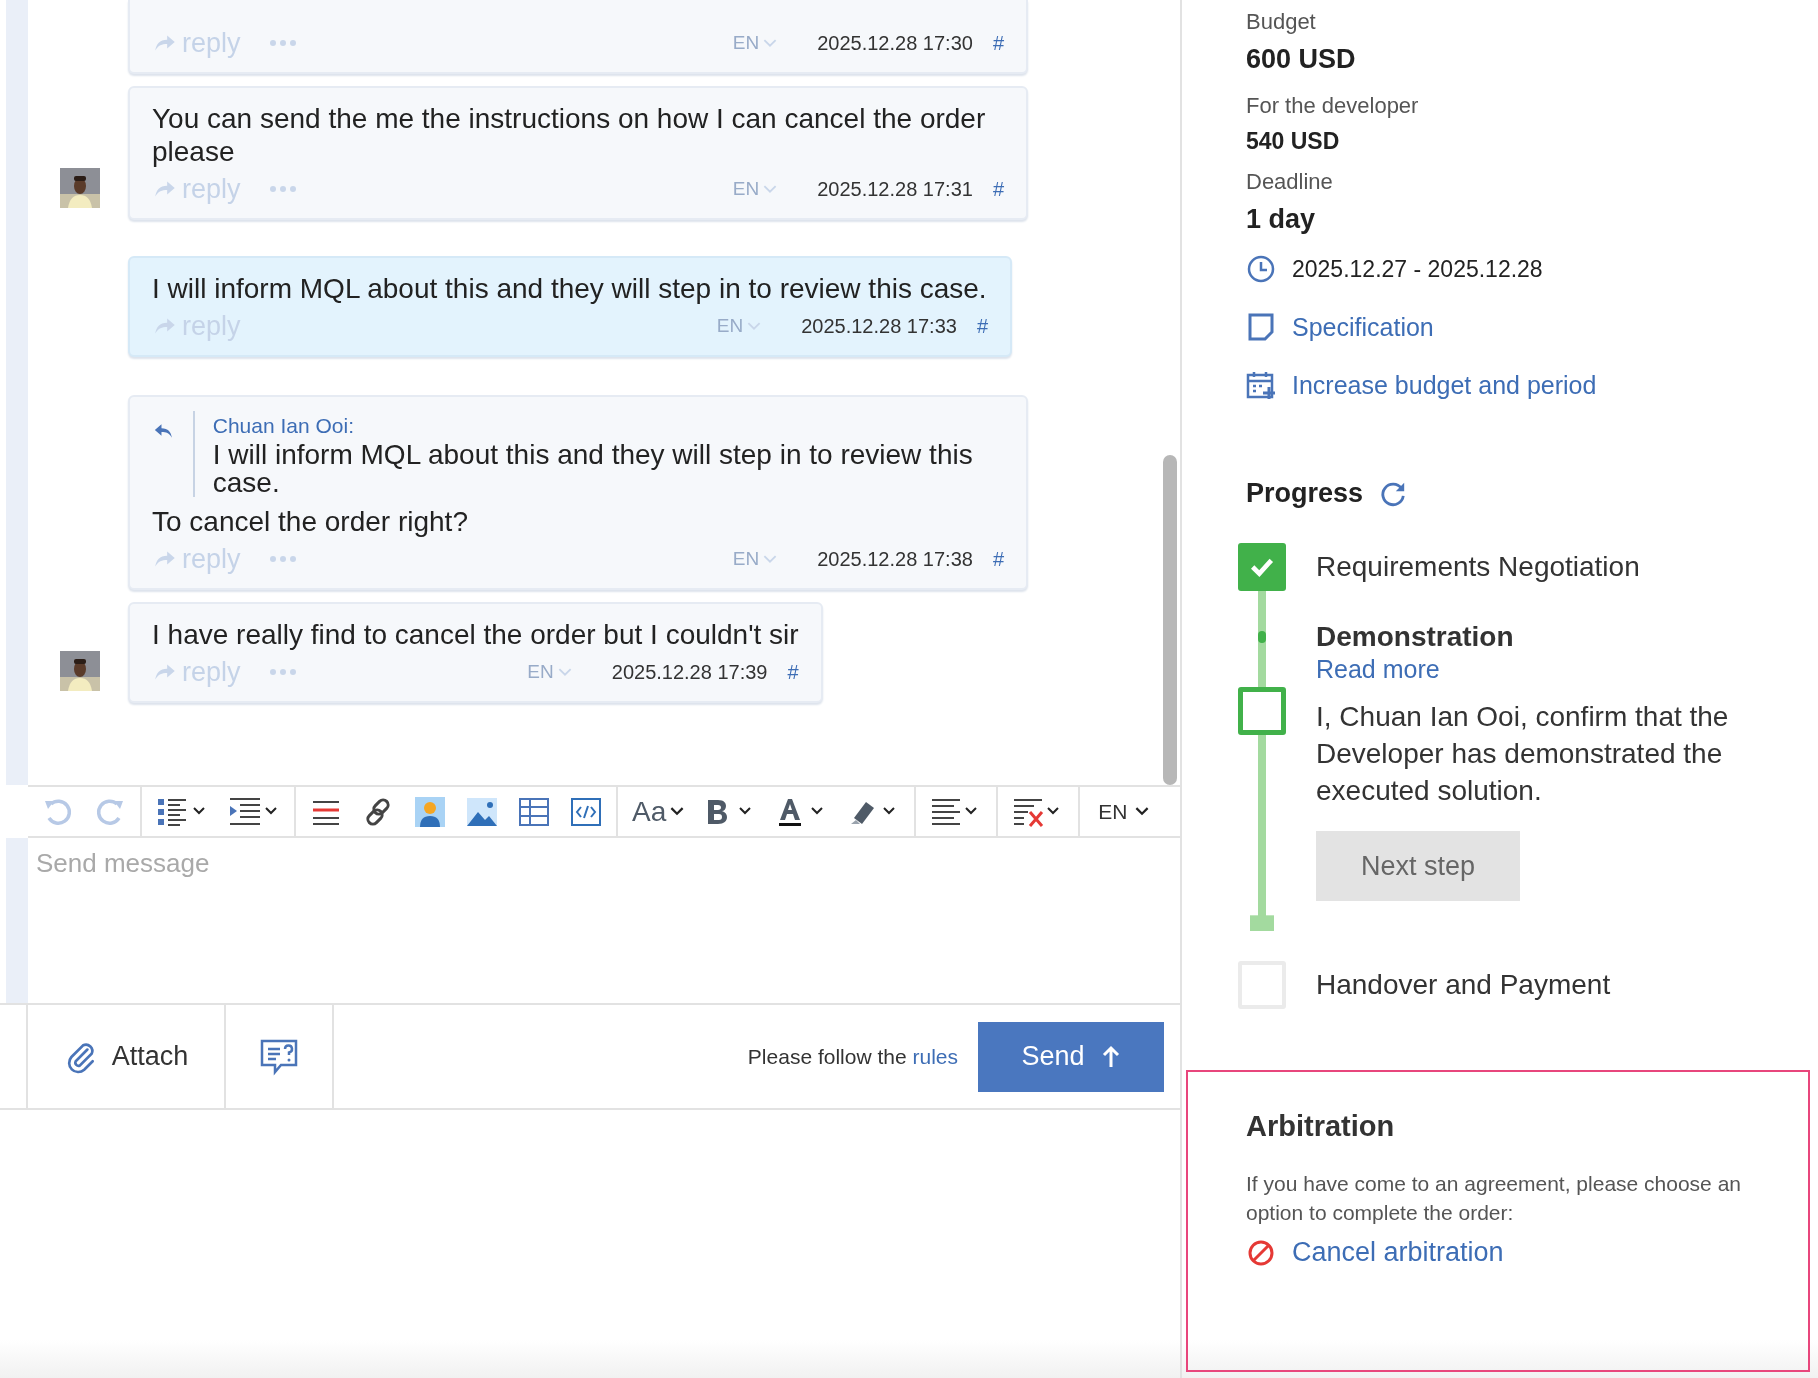  I want to click on specification-link: Specification, so click(1363, 327).